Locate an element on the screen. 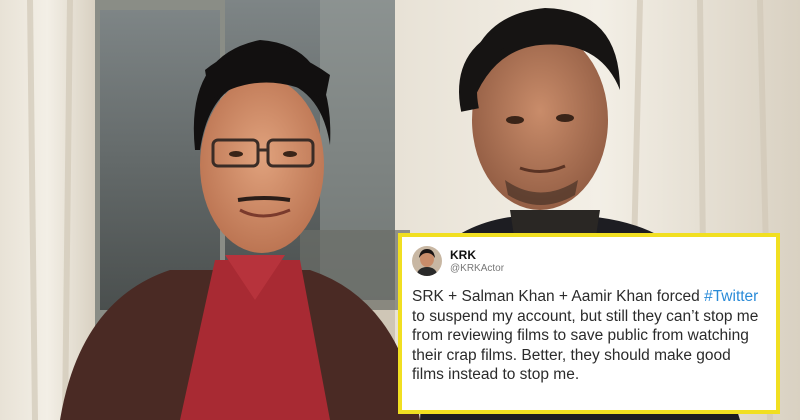 The height and width of the screenshot is (420, 800). author-display-name: KRK is located at coordinates (477, 255).